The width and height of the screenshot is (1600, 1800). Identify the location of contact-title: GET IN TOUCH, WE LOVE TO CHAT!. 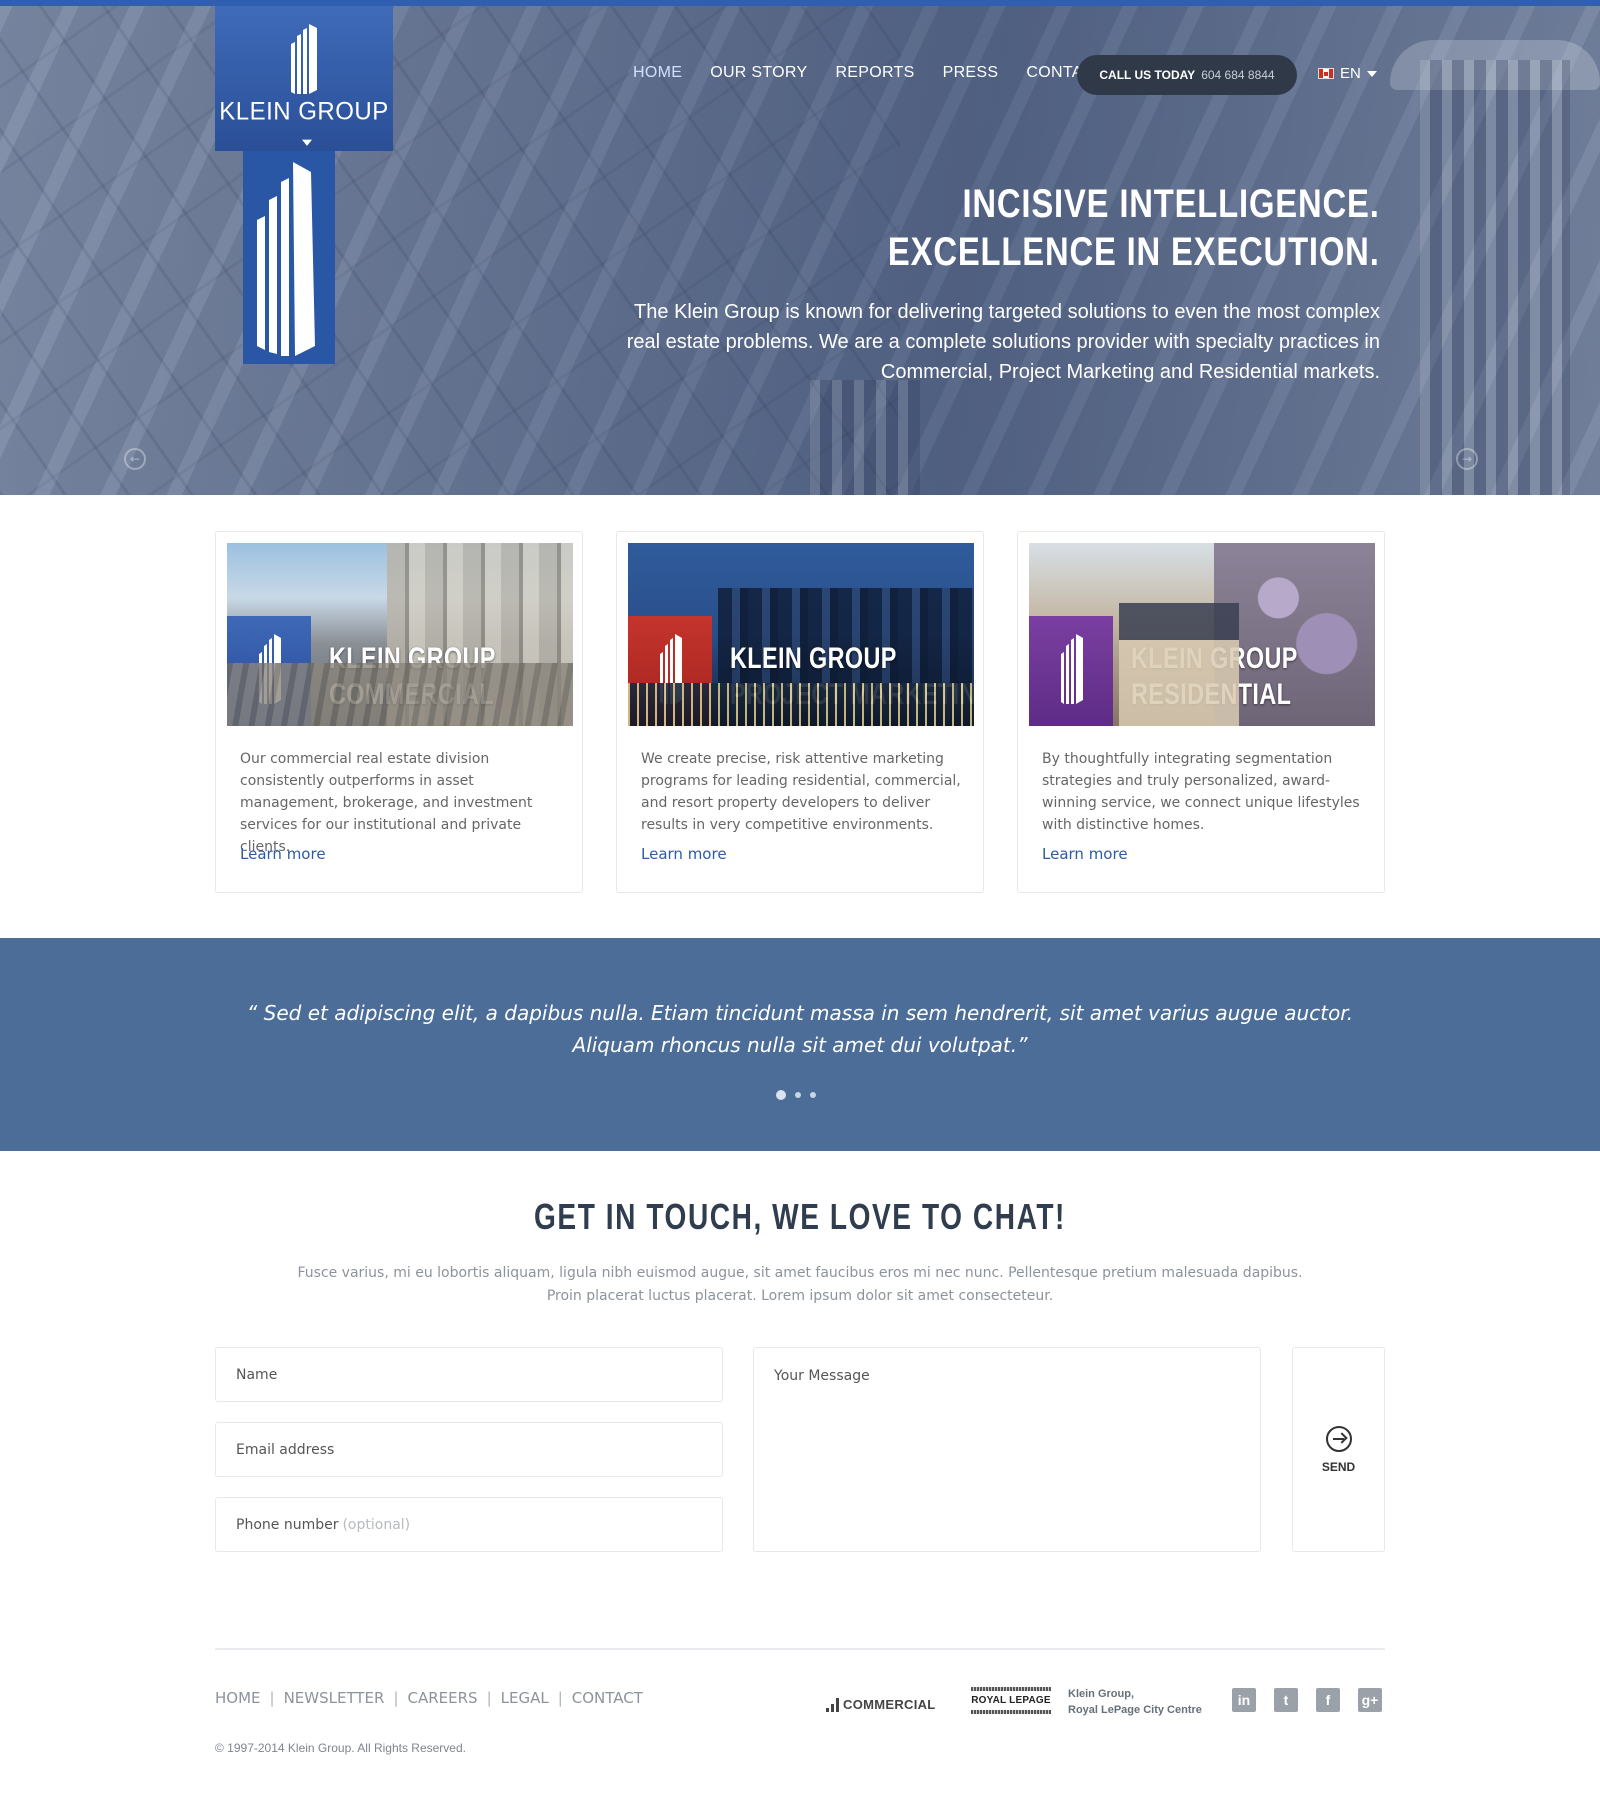
(800, 1216).